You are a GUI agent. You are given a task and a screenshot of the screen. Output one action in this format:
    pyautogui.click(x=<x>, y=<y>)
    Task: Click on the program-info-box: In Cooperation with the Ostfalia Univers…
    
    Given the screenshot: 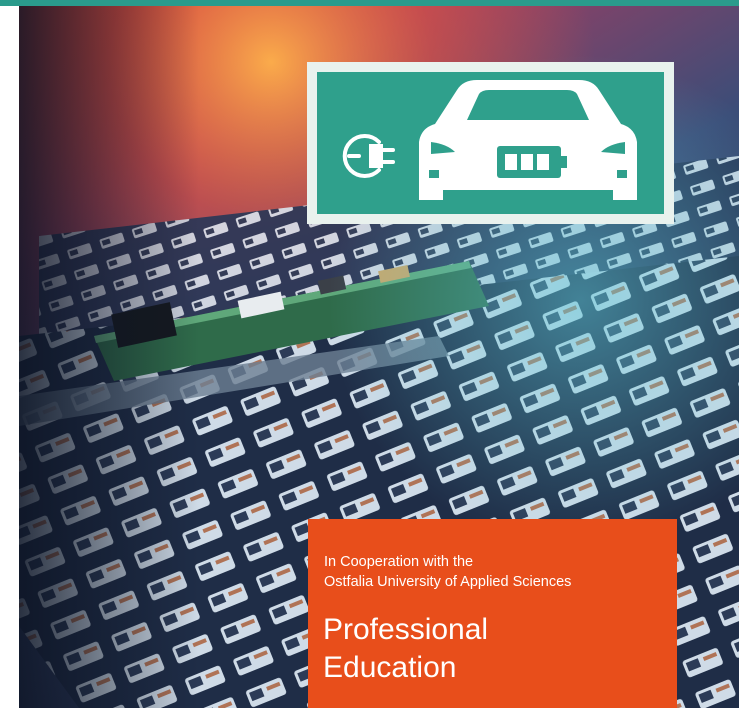 What is the action you would take?
    pyautogui.click(x=492, y=613)
    